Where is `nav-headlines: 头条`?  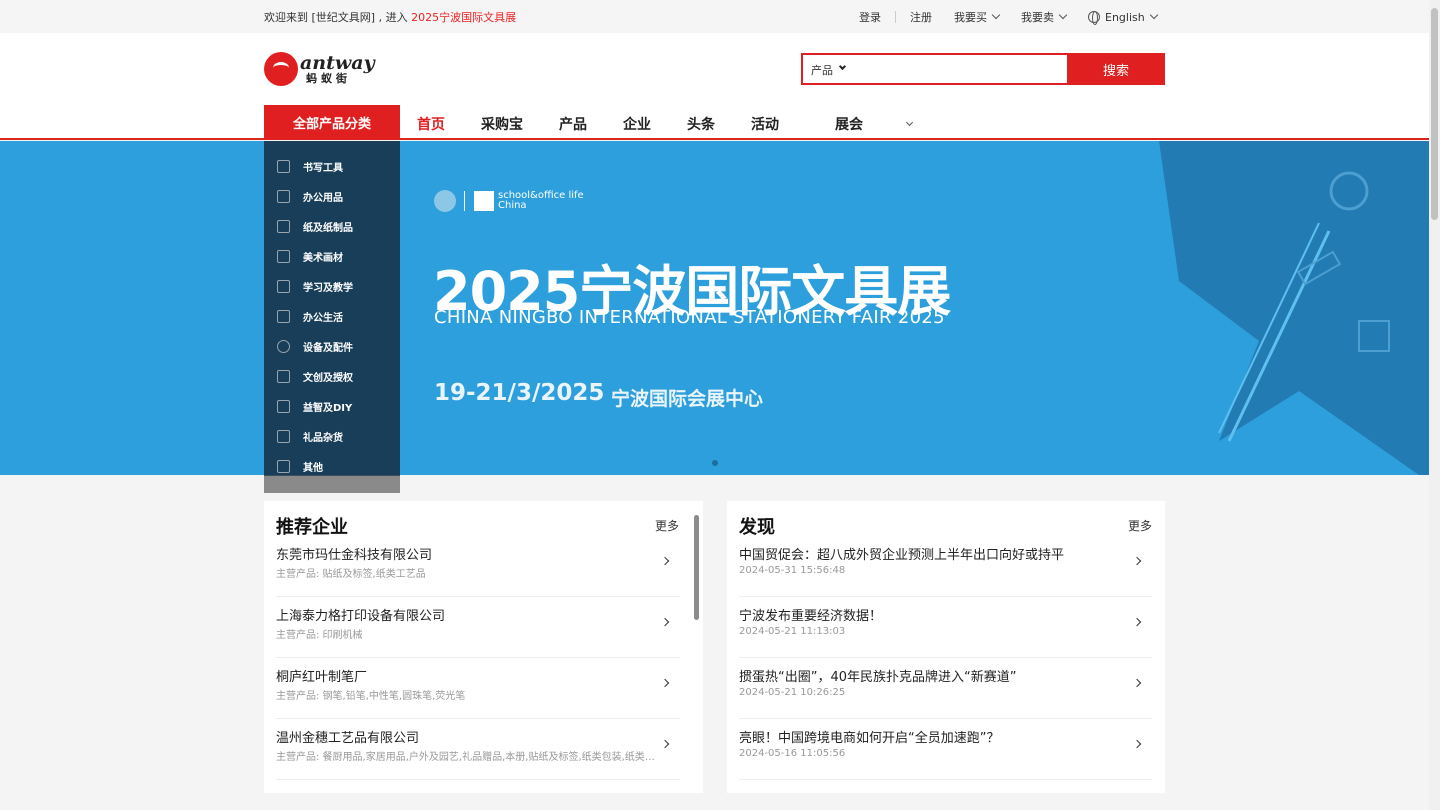
nav-headlines: 头条 is located at coordinates (701, 124).